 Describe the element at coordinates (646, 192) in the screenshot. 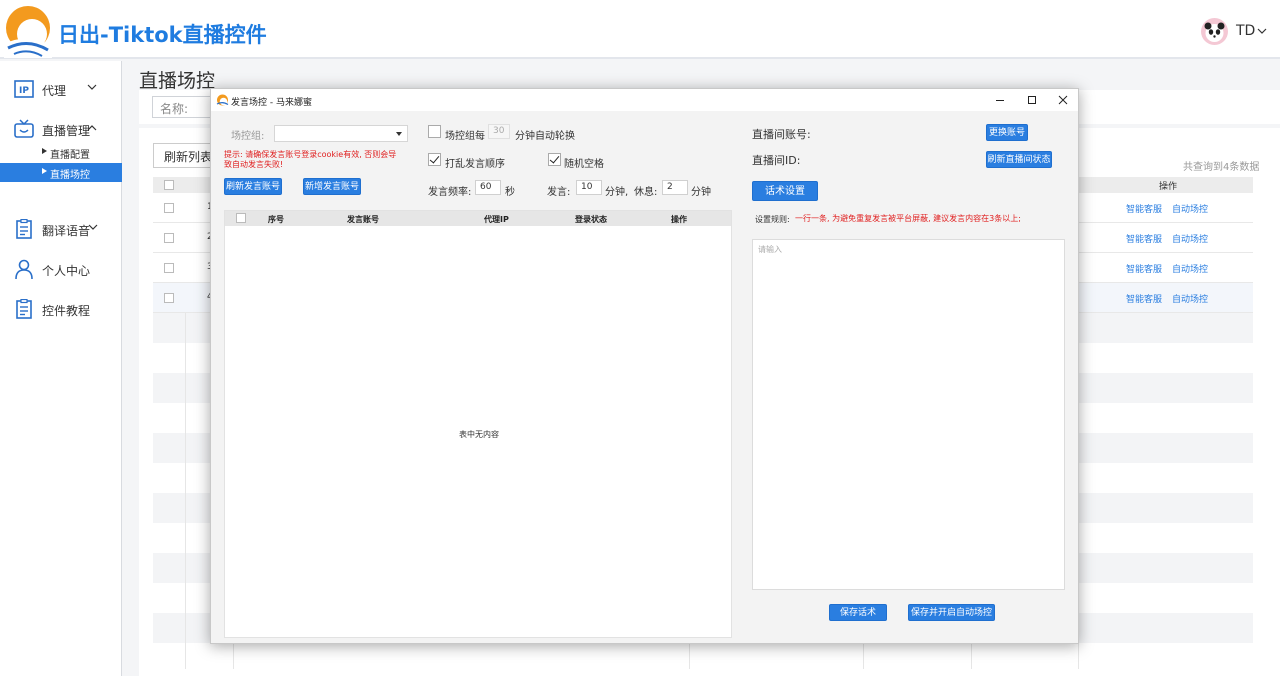

I see `rest-label: 休息:` at that location.